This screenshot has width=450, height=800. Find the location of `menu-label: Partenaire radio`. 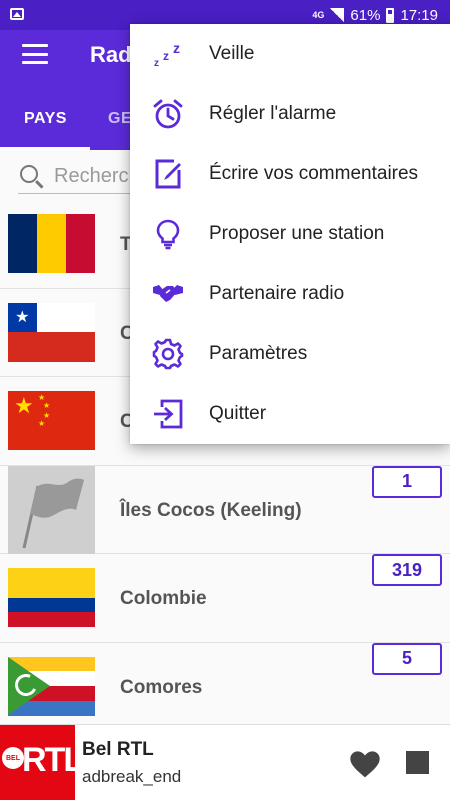

menu-label: Partenaire radio is located at coordinates (277, 293).